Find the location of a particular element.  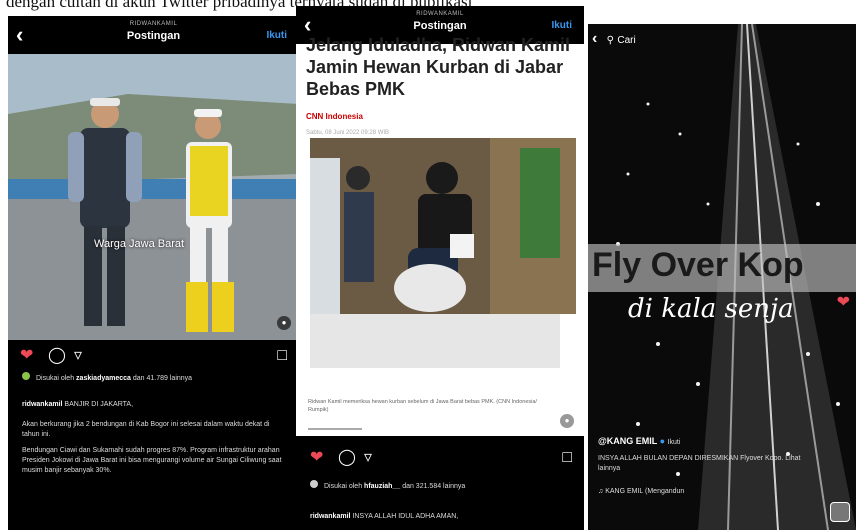

caption-text: BANJIR DI JAKARTA, is located at coordinates (99, 404).